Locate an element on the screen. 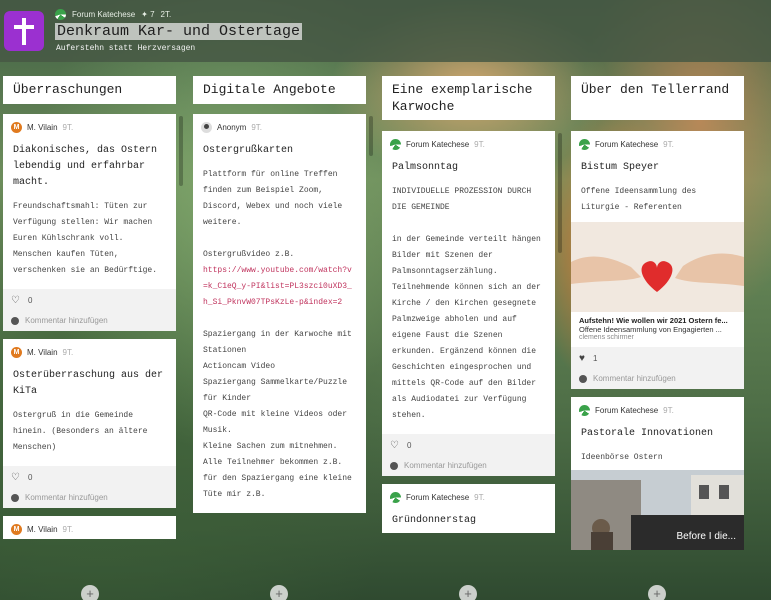  post-card: M M. Vilain 9T. is located at coordinates (89, 527).